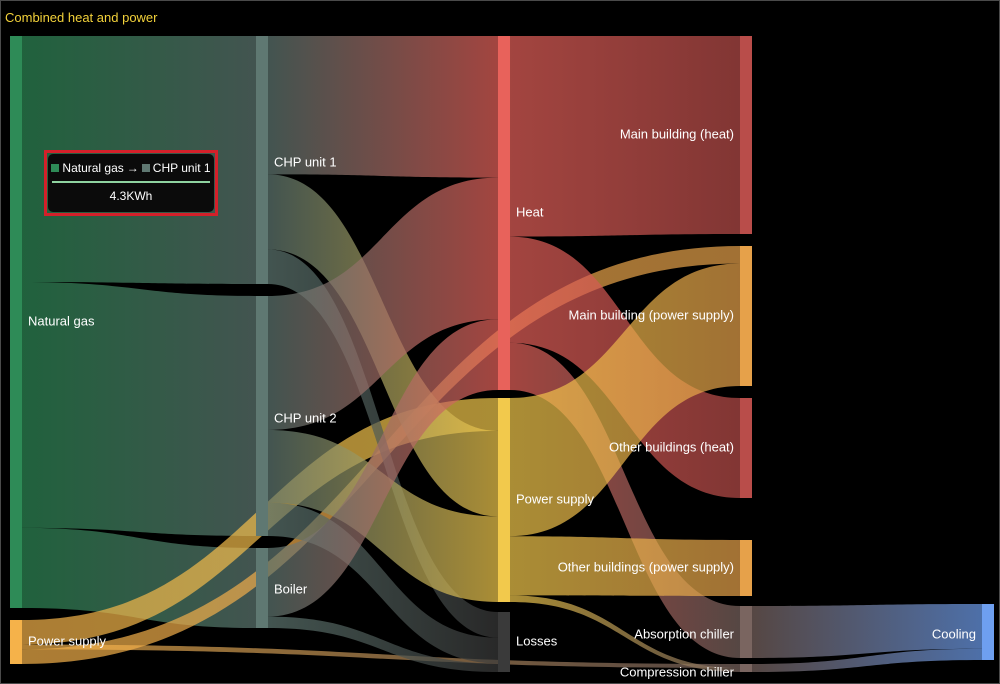  I want to click on node-other-buildings-power-supply, so click(746, 568).